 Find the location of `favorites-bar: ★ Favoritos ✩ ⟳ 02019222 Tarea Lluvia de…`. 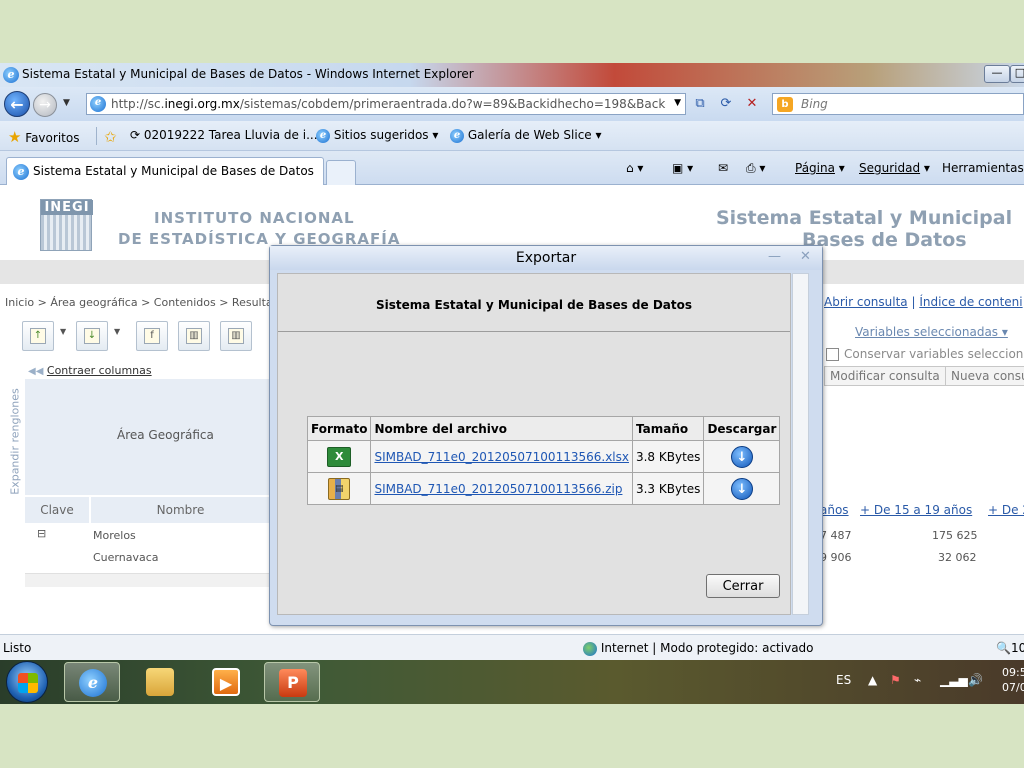

favorites-bar: ★ Favoritos ✩ ⟳ 02019222 Tarea Lluvia de… is located at coordinates (512, 136).